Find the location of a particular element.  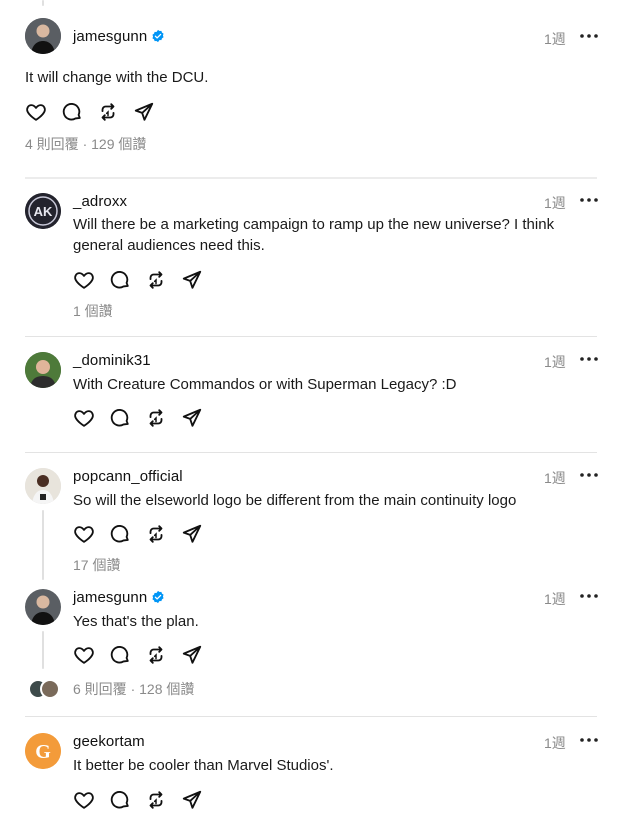

reply-meta: 17 個讚 is located at coordinates (96, 565).